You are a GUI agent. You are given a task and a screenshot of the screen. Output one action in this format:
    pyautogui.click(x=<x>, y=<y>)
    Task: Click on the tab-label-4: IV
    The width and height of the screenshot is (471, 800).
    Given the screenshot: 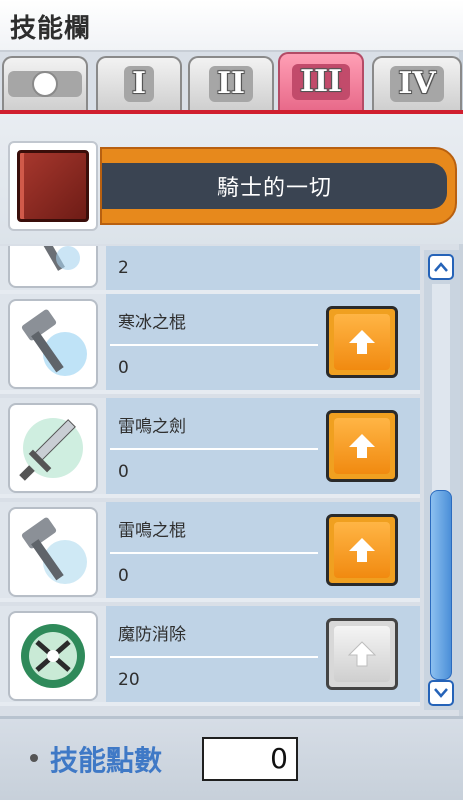 What is the action you would take?
    pyautogui.click(x=417, y=84)
    